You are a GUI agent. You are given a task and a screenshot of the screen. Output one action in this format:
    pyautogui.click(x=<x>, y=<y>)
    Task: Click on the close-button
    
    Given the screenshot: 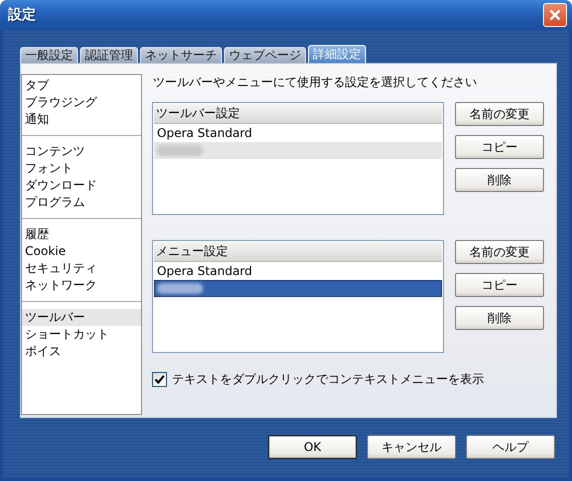 What is the action you would take?
    pyautogui.click(x=555, y=15)
    